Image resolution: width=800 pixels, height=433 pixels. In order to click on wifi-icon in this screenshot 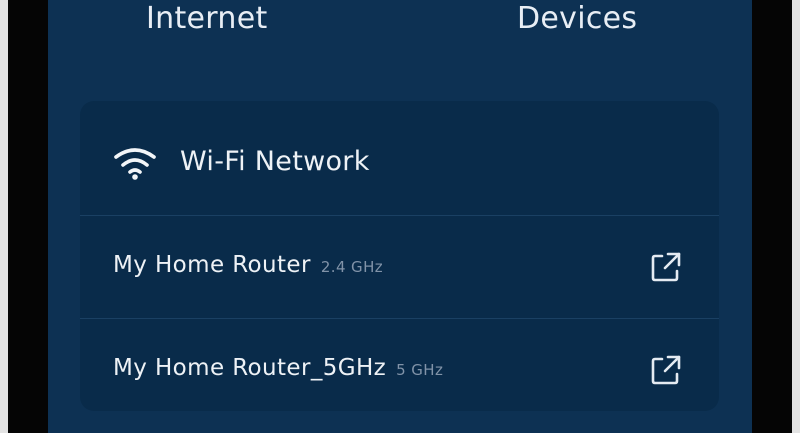, I will do `click(135, 164)`.